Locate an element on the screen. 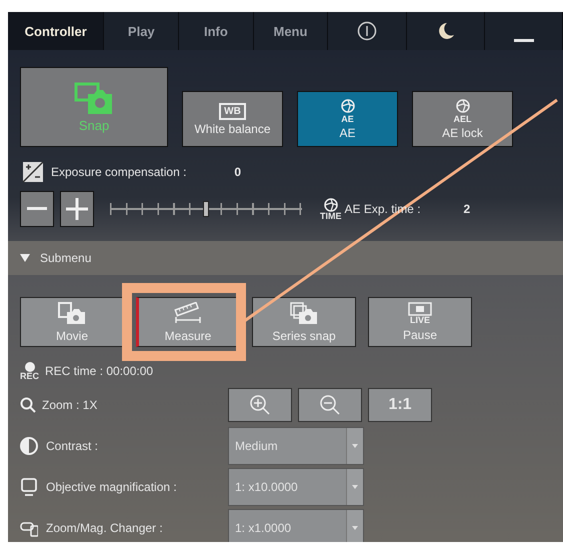 This screenshot has height=545, width=563. capture-button: AEL AE lock is located at coordinates (462, 119).